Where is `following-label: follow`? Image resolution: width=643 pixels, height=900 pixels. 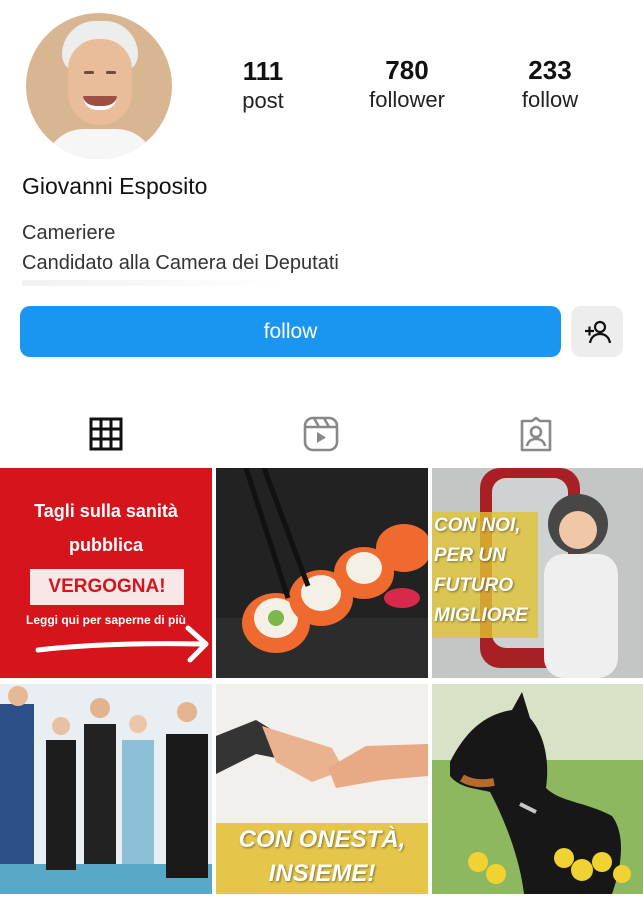 following-label: follow is located at coordinates (550, 99).